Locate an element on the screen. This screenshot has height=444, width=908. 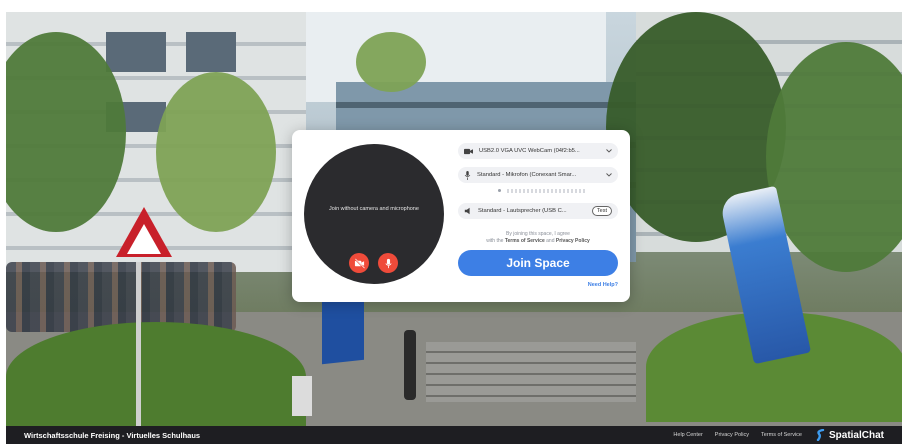
banner-flag is located at coordinates (343, 329).